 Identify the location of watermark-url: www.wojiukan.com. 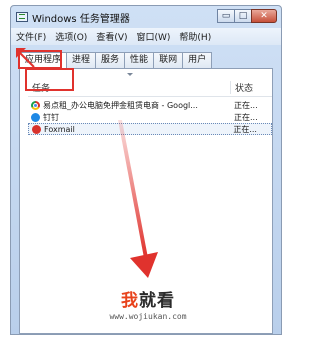
(148, 316).